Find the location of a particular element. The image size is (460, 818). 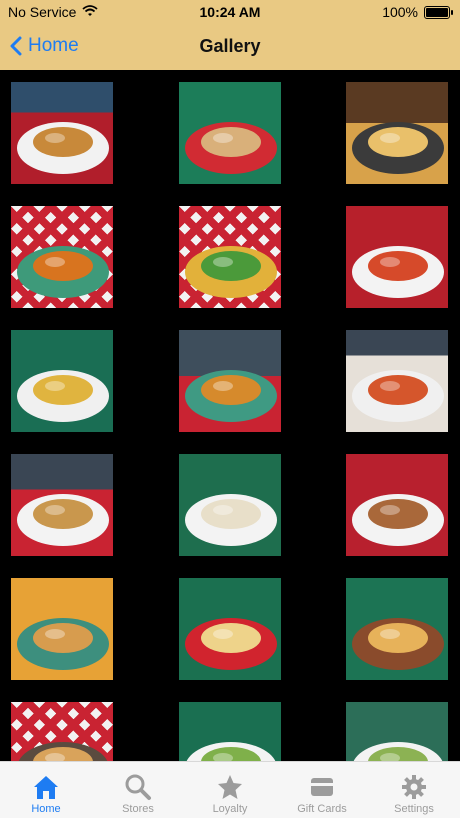

tab-bar: Home Stores Loyalty Gift Cards Settings is located at coordinates (230, 789).